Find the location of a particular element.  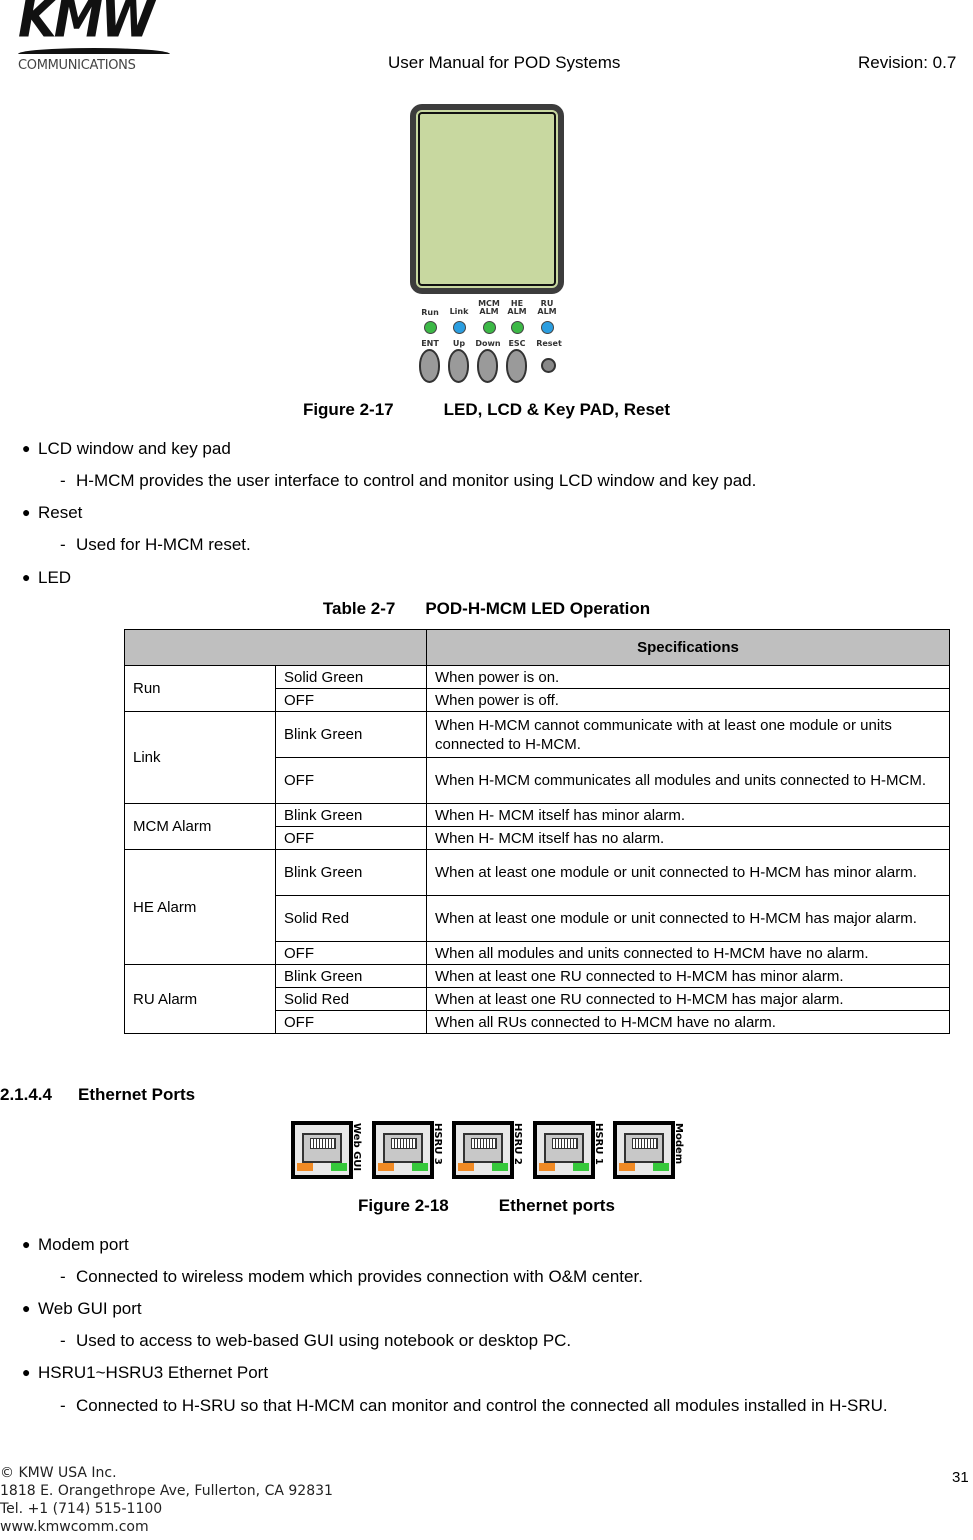

ethernet-port-web-gui-icon: Web GUI is located at coordinates (326, 1150).